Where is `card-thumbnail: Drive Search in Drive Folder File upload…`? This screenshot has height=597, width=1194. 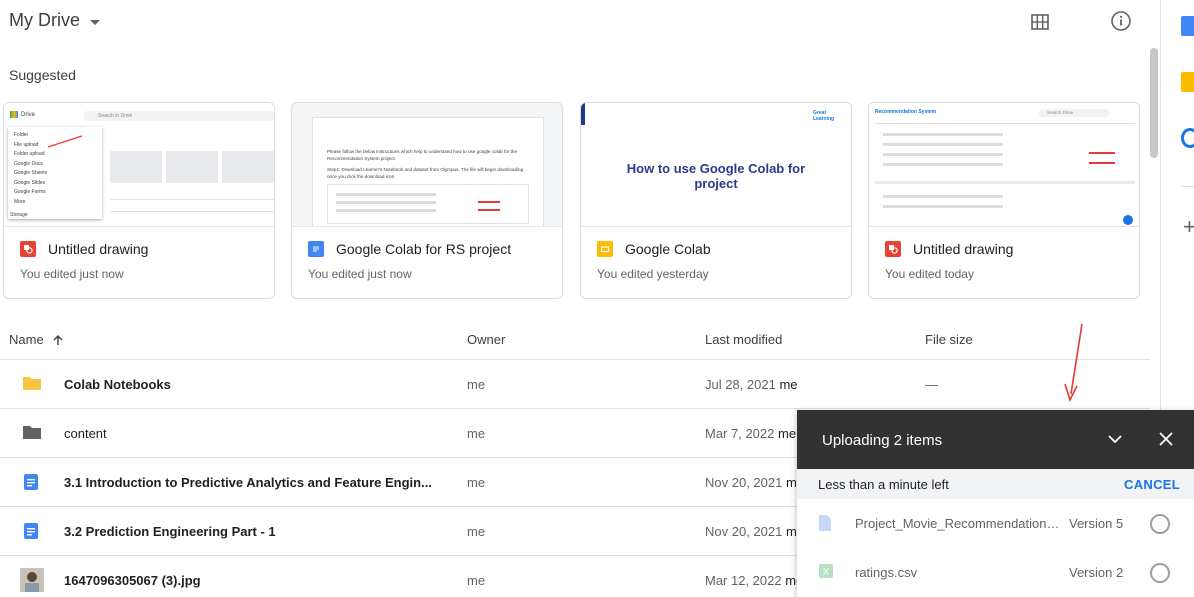
card-thumbnail: Drive Search in Drive Folder File upload… is located at coordinates (139, 165).